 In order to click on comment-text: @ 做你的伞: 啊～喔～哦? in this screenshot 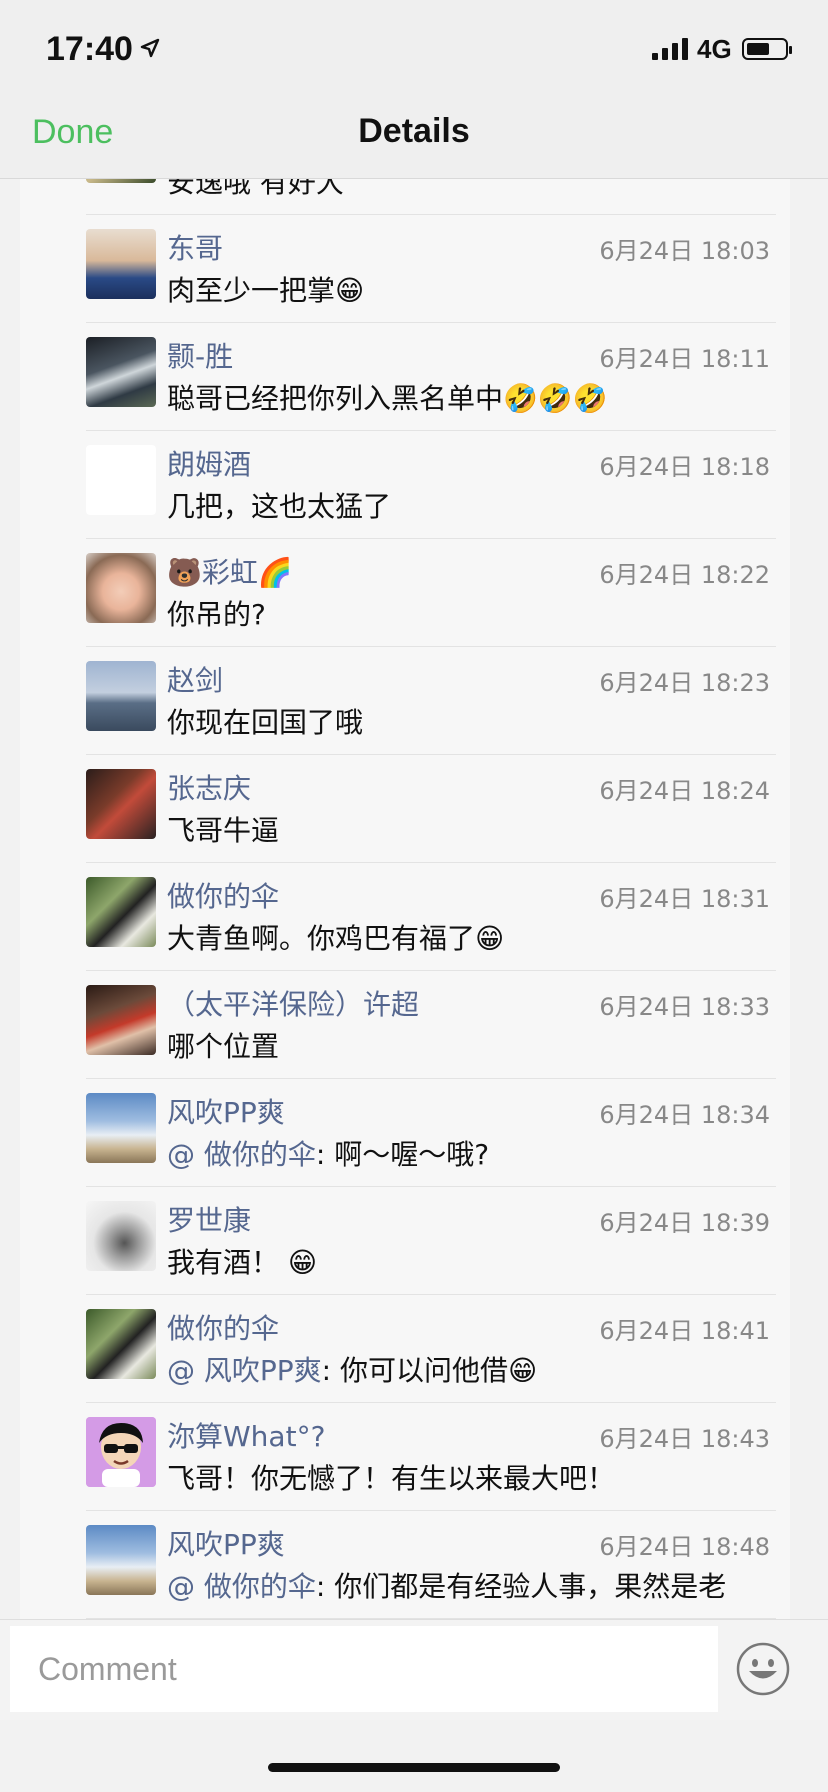, I will do `click(328, 1154)`.